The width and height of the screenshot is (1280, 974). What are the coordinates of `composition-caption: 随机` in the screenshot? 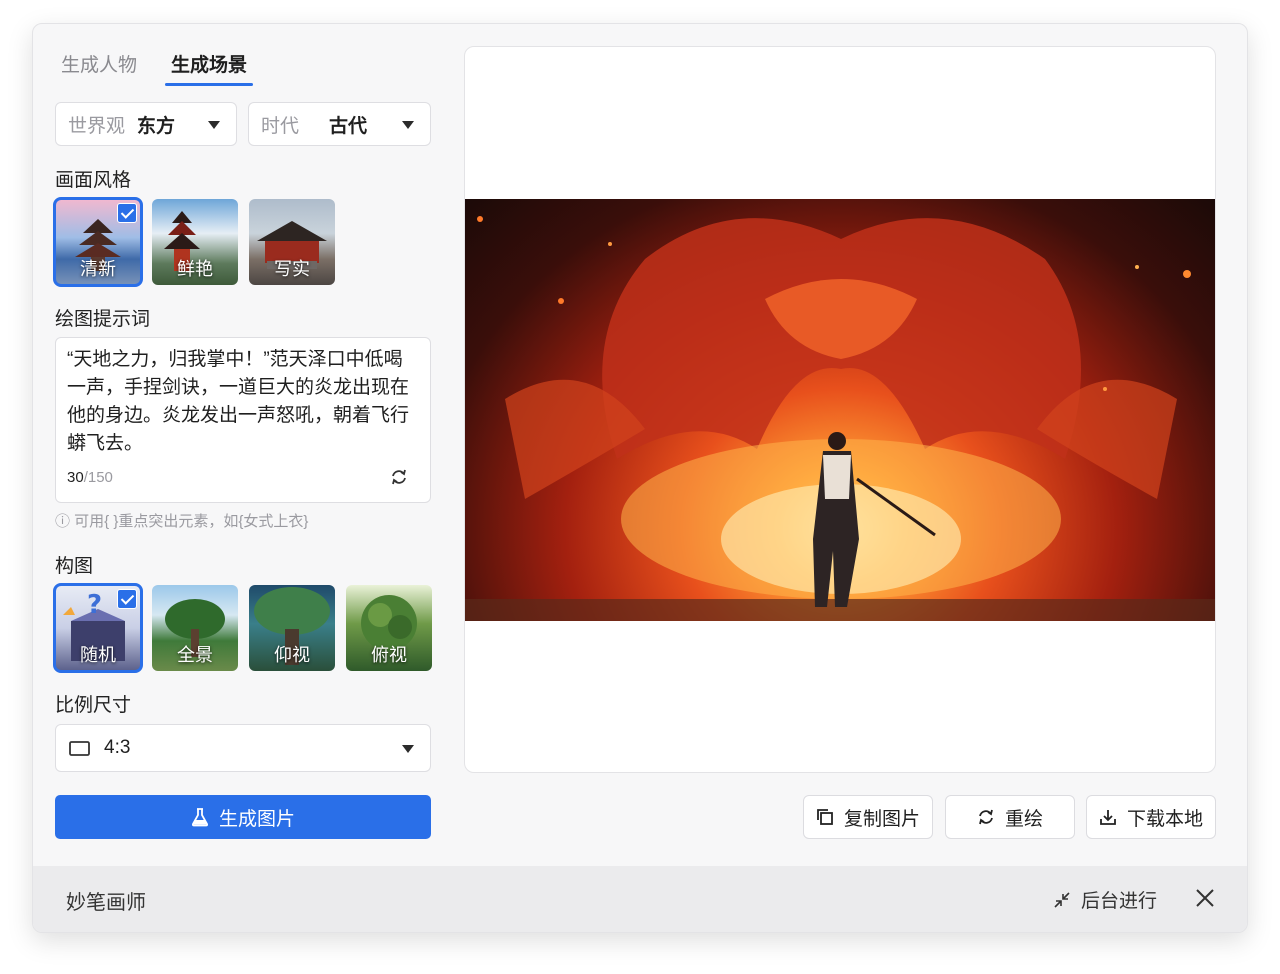 It's located at (98, 655).